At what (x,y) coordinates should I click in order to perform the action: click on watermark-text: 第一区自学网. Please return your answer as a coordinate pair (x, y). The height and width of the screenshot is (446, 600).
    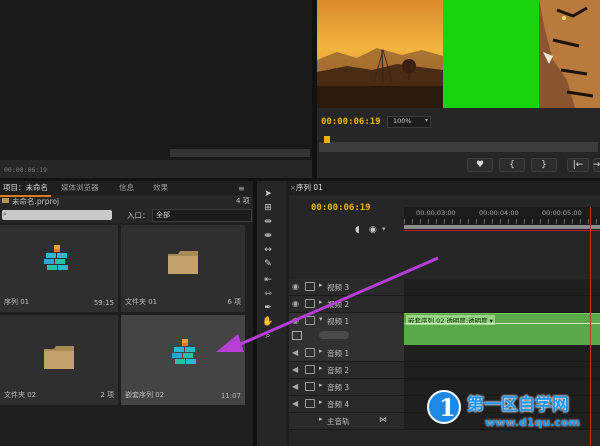
    Looking at the image, I should click on (518, 405).